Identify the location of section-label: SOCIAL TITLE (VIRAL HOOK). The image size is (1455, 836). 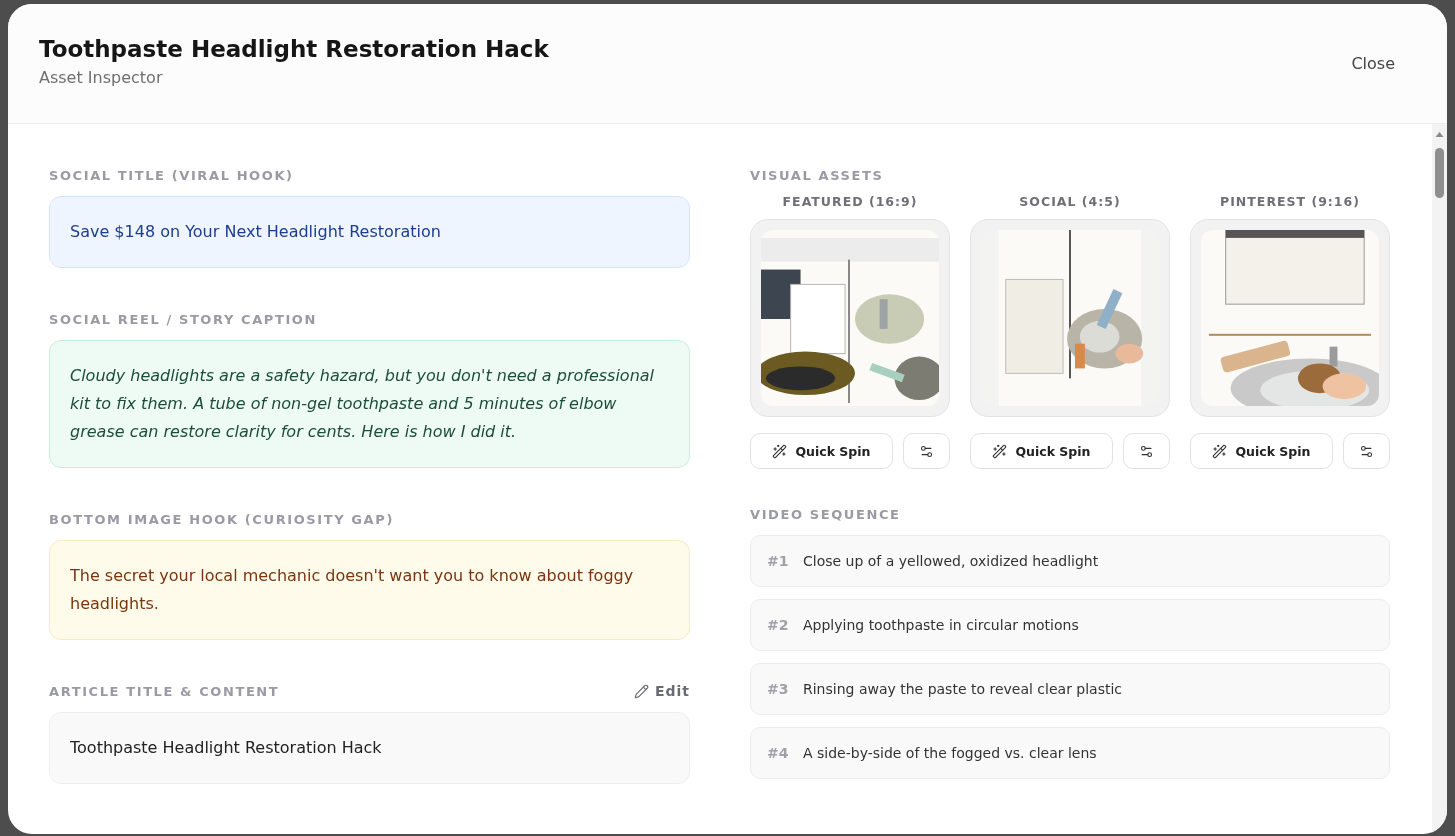
(171, 175).